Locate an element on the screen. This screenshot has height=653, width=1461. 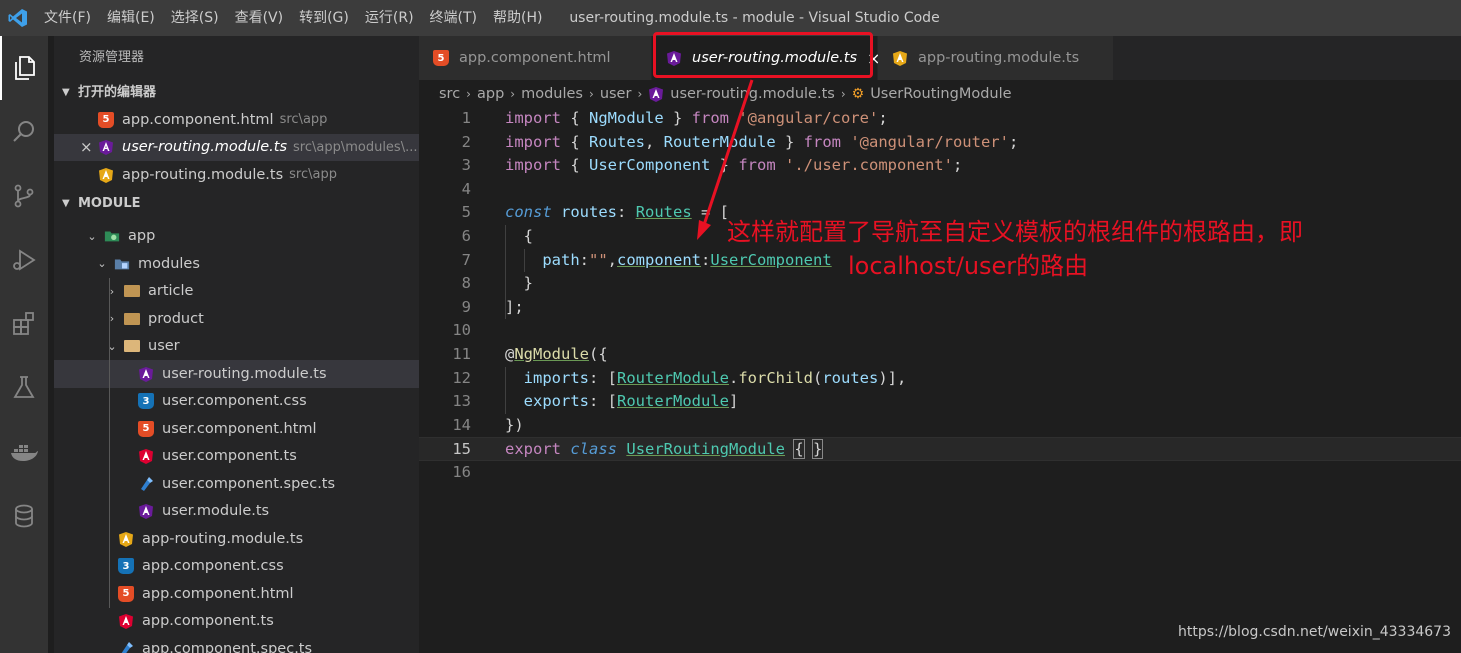
breadcrumb-item: app is located at coordinates (490, 94).